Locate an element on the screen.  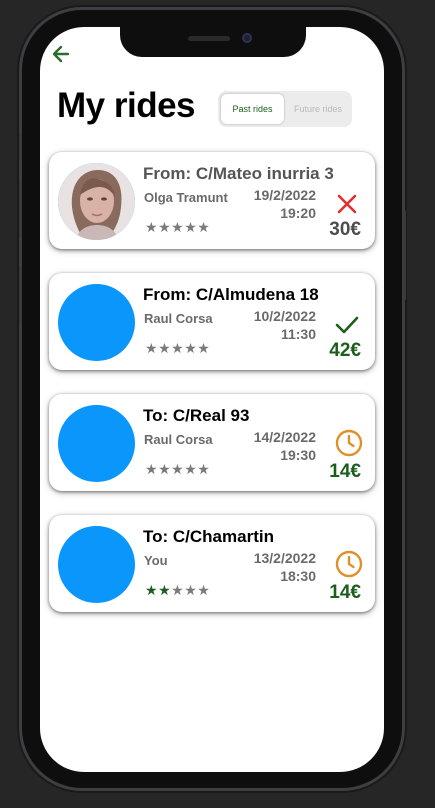
check-icon is located at coordinates (347, 325).